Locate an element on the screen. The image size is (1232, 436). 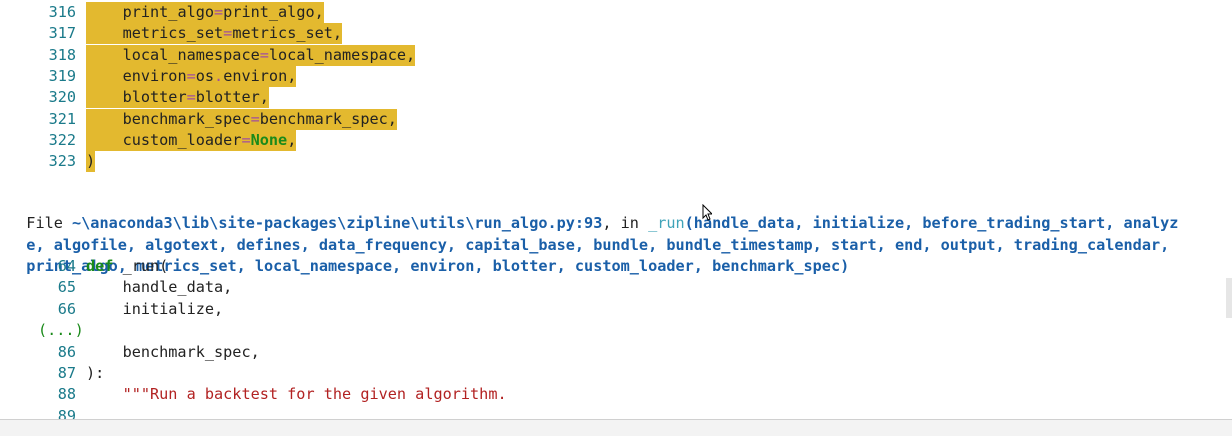
code-text: initialize, is located at coordinates (155, 308).